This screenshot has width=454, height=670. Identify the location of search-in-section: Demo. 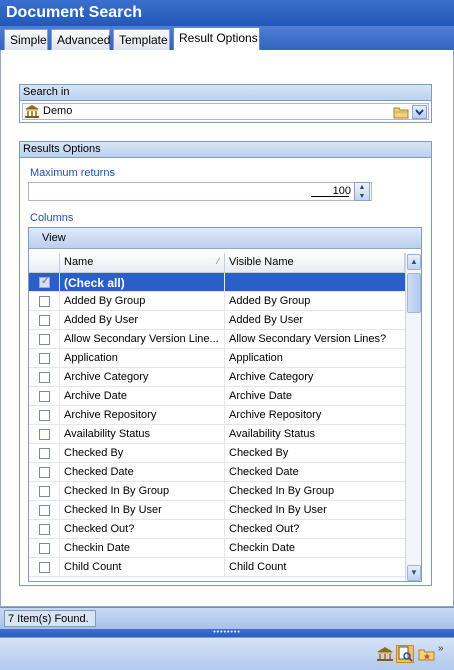
(225, 112).